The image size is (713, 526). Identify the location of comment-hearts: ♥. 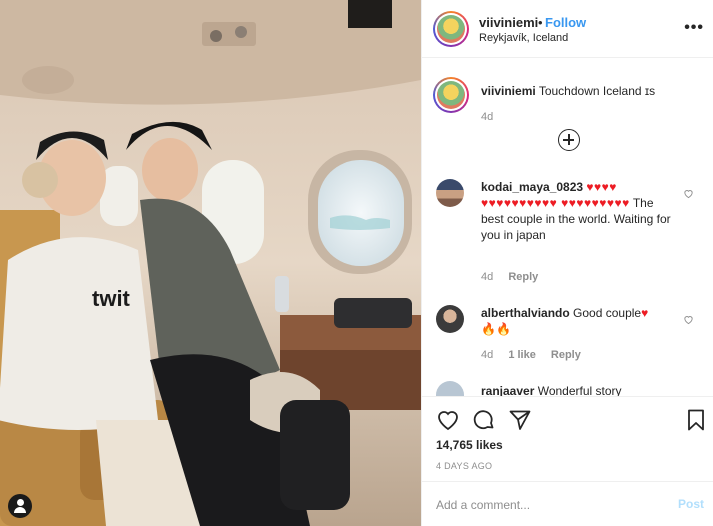
(645, 313).